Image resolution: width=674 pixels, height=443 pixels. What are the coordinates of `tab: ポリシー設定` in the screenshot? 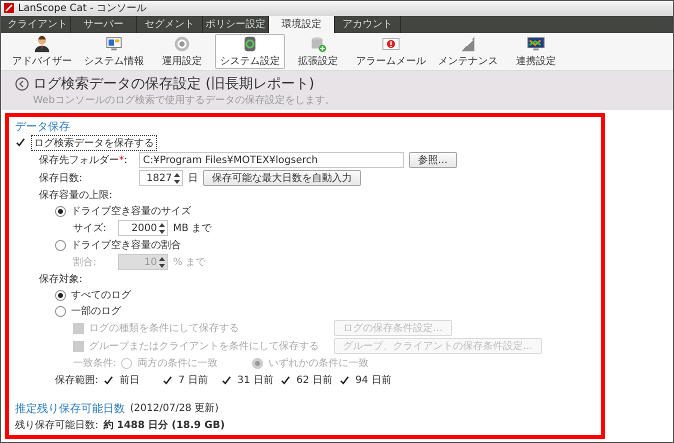 It's located at (236, 25).